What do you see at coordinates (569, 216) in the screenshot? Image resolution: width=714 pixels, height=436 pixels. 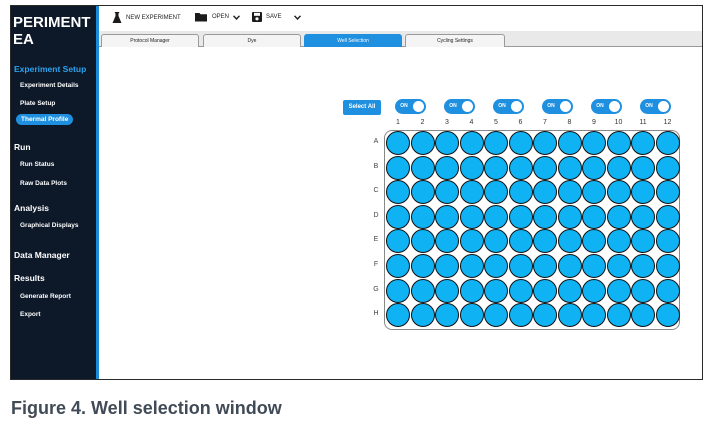 I see `well-d8` at bounding box center [569, 216].